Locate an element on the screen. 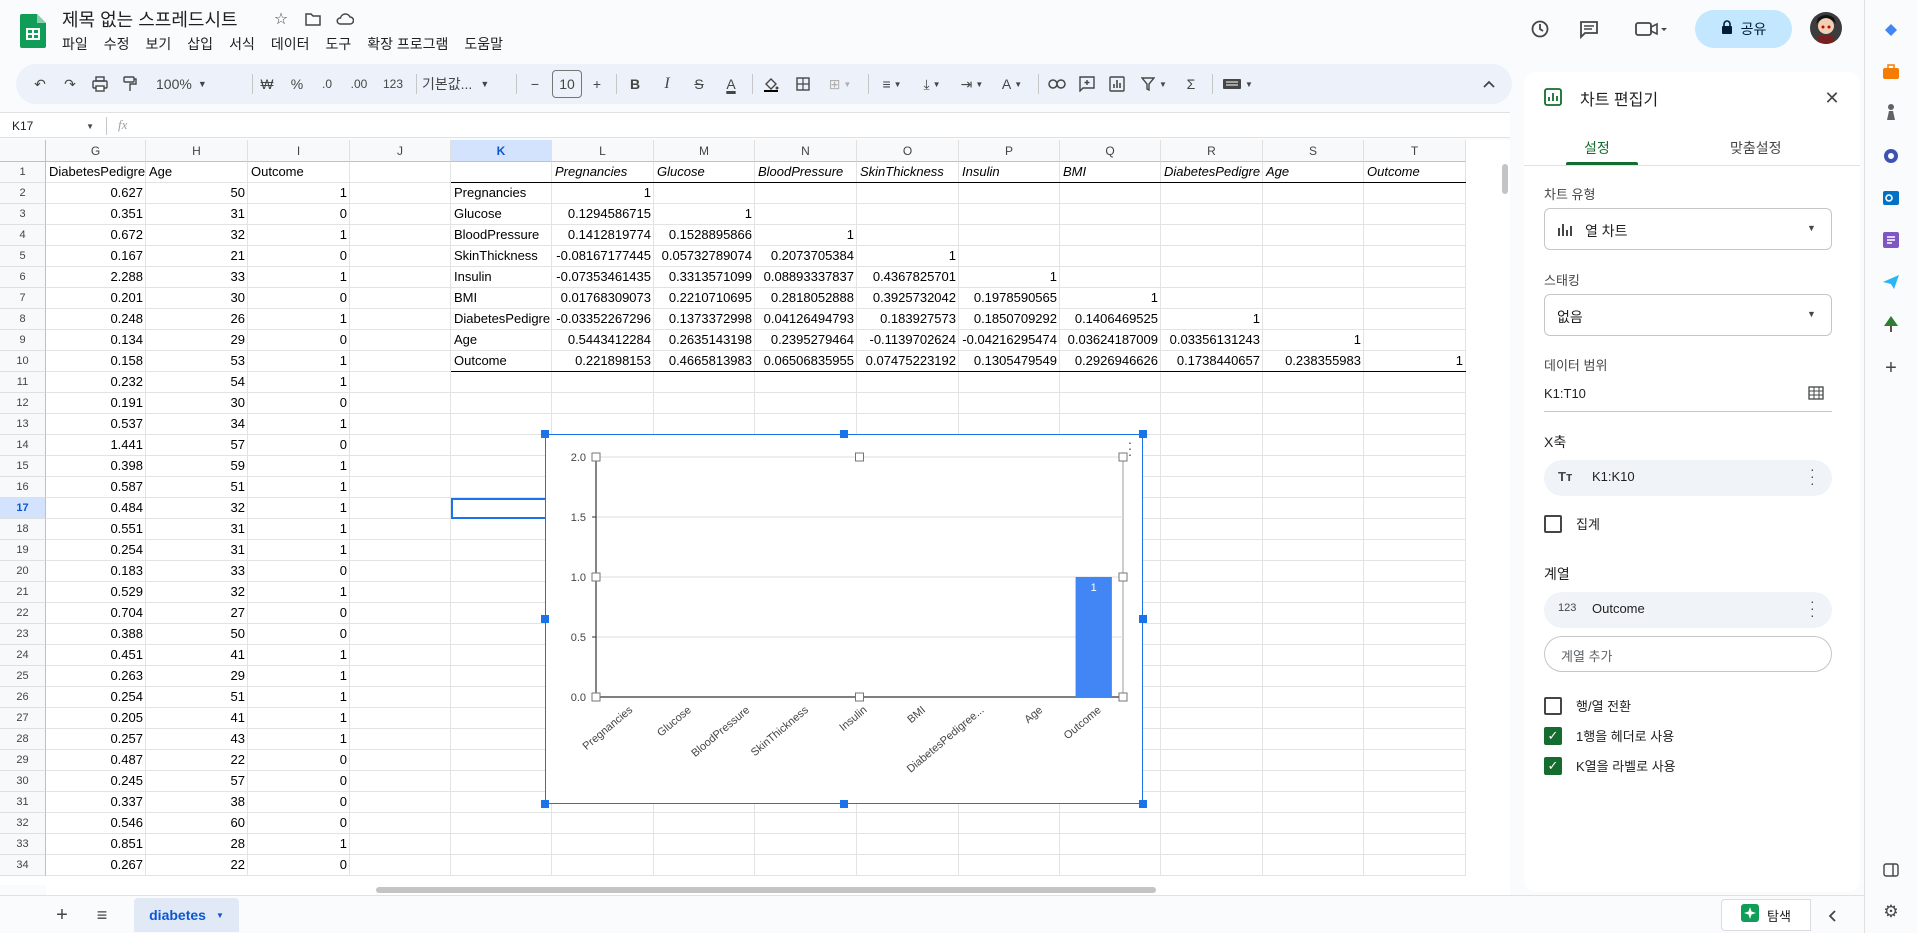 This screenshot has height=933, width=1917. correlation-value-cell: 0.5443412284 is located at coordinates (603, 340).